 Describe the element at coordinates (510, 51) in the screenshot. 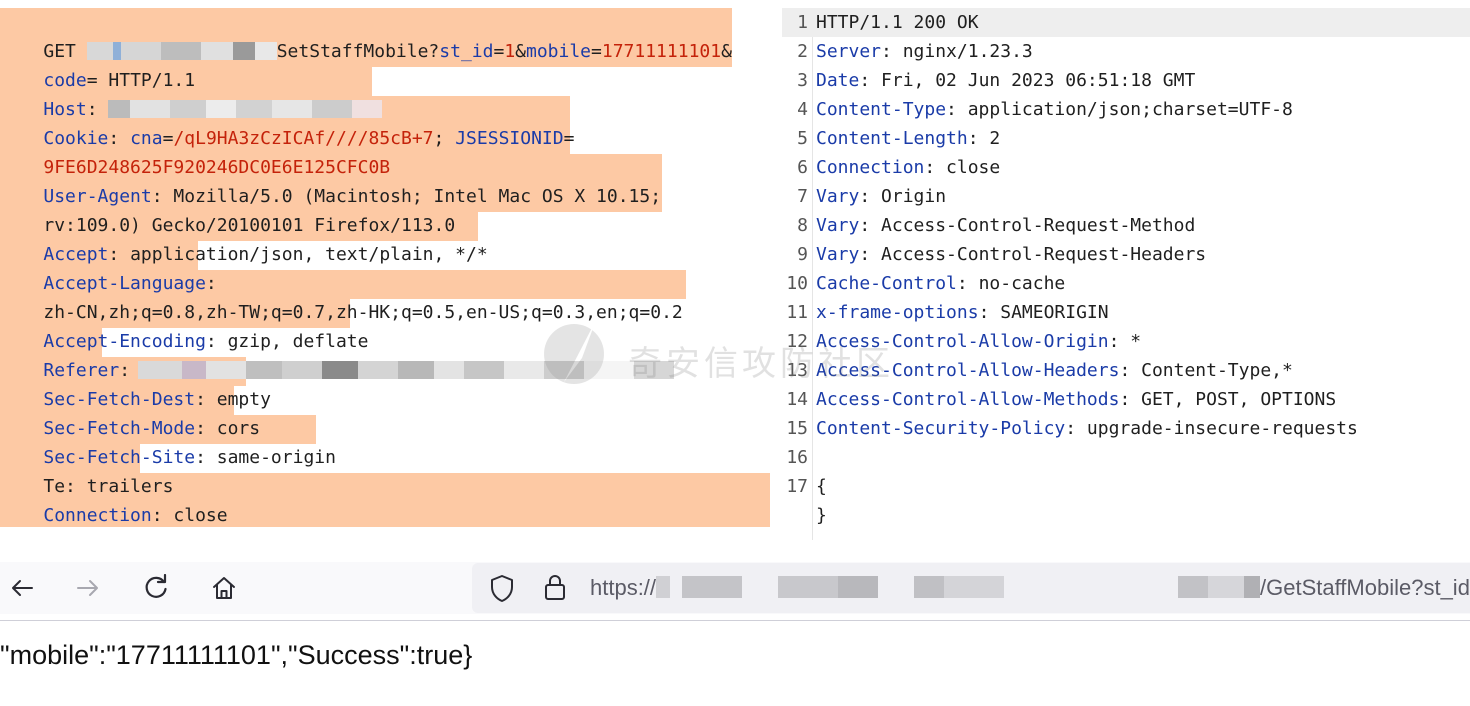

I see `query-value-st-id: 1` at that location.